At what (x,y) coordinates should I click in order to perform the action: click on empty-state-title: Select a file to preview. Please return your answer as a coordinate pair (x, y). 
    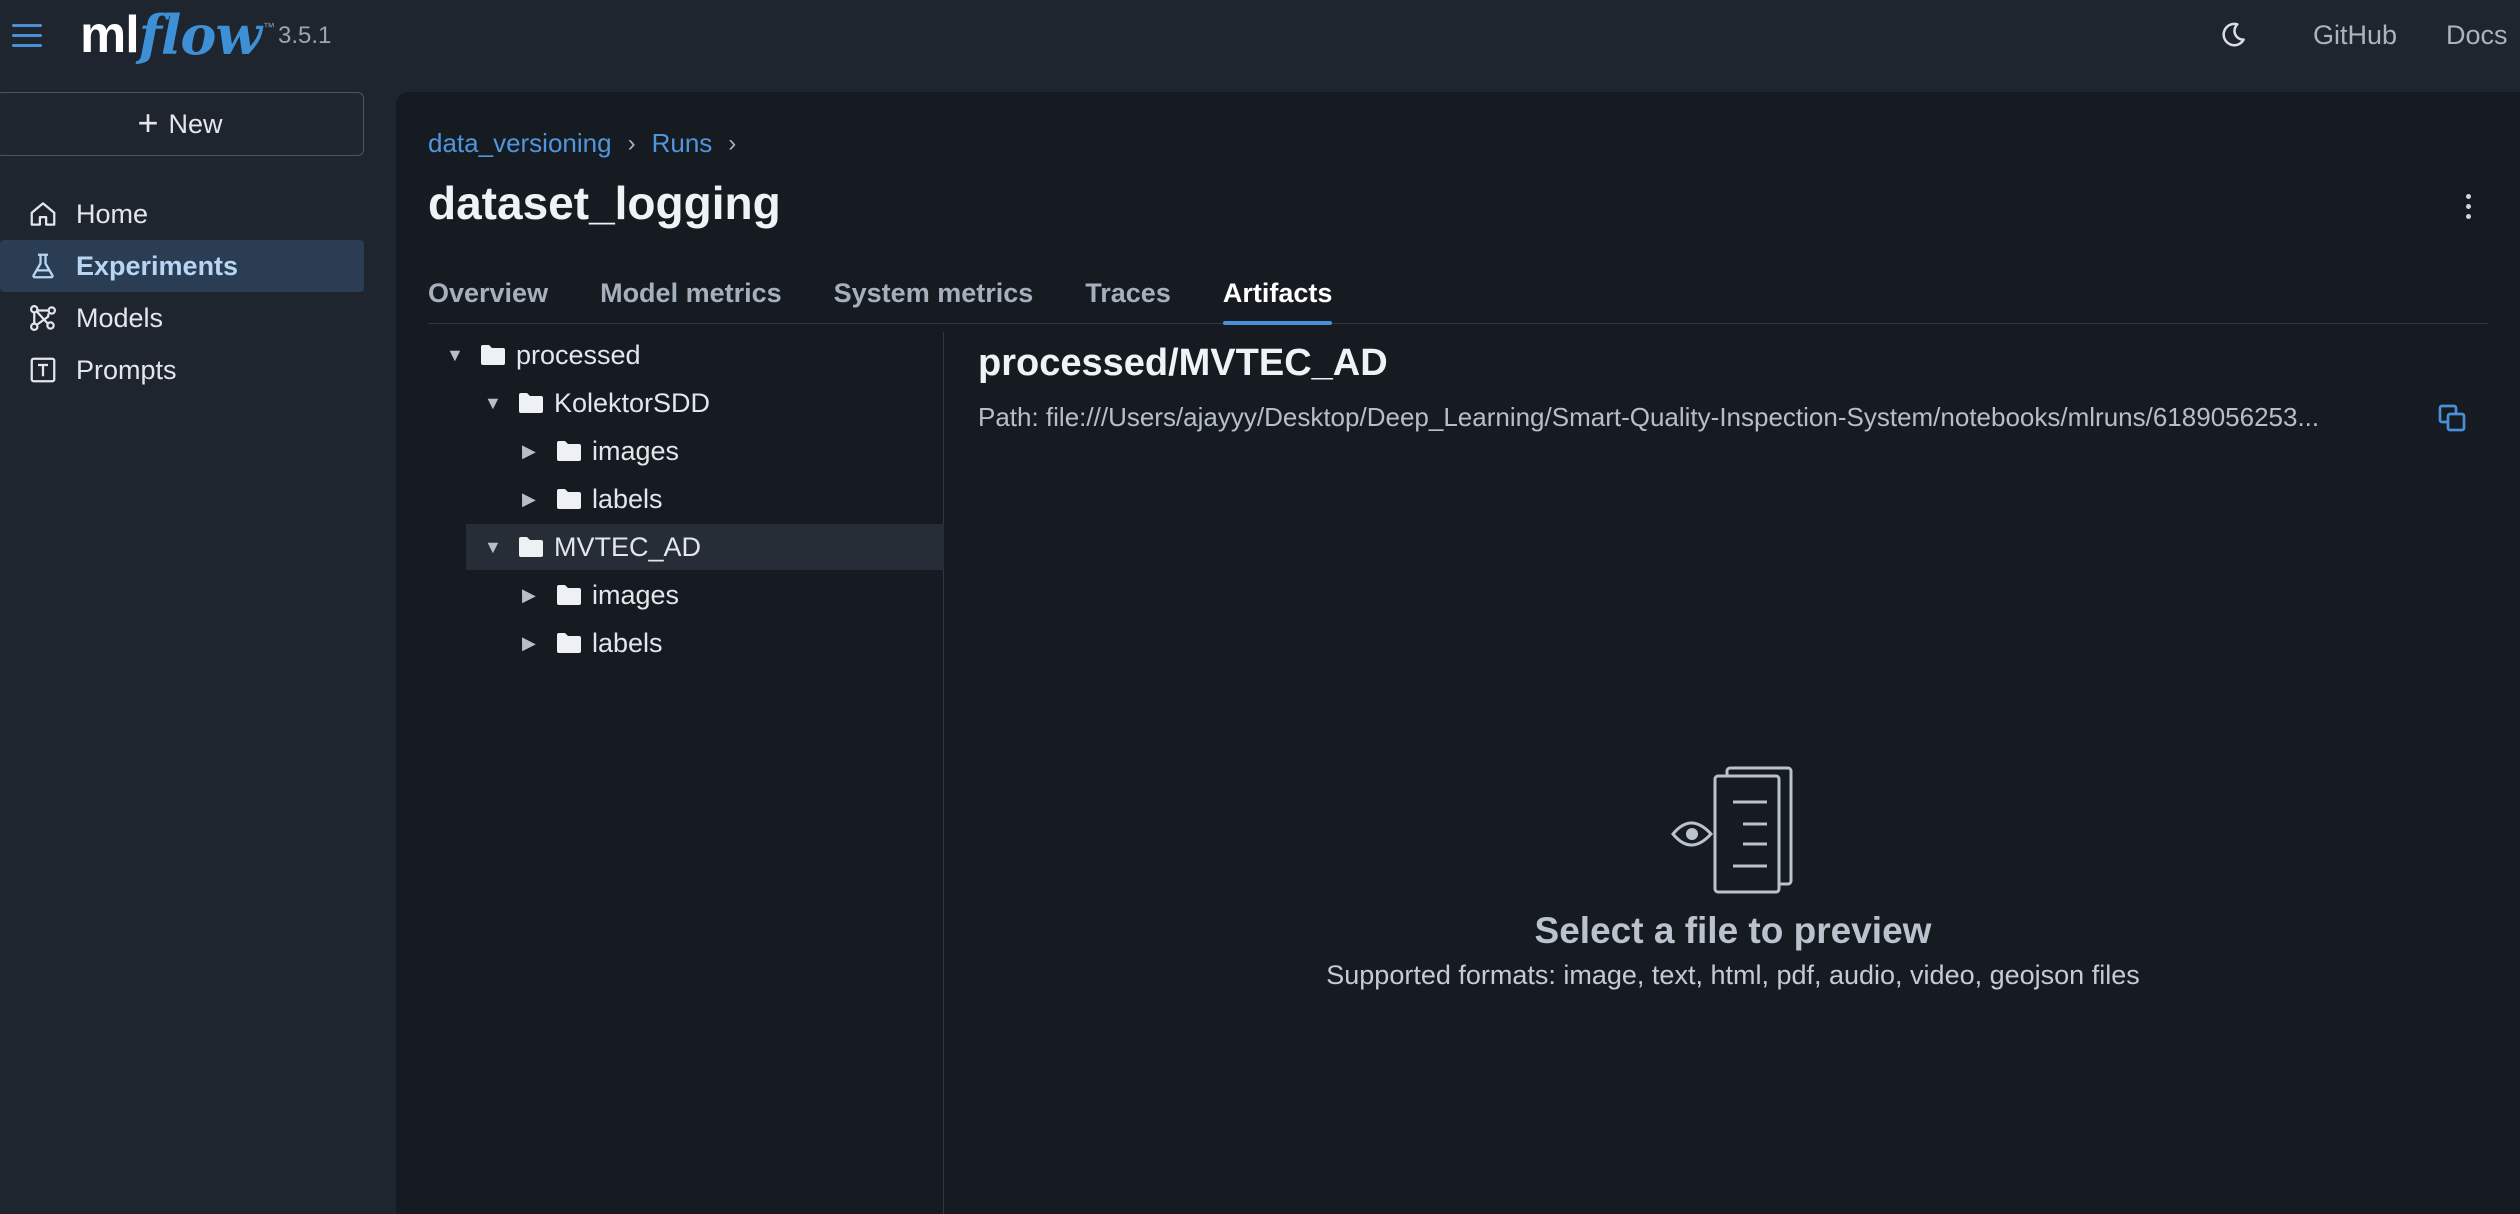
    Looking at the image, I should click on (1733, 930).